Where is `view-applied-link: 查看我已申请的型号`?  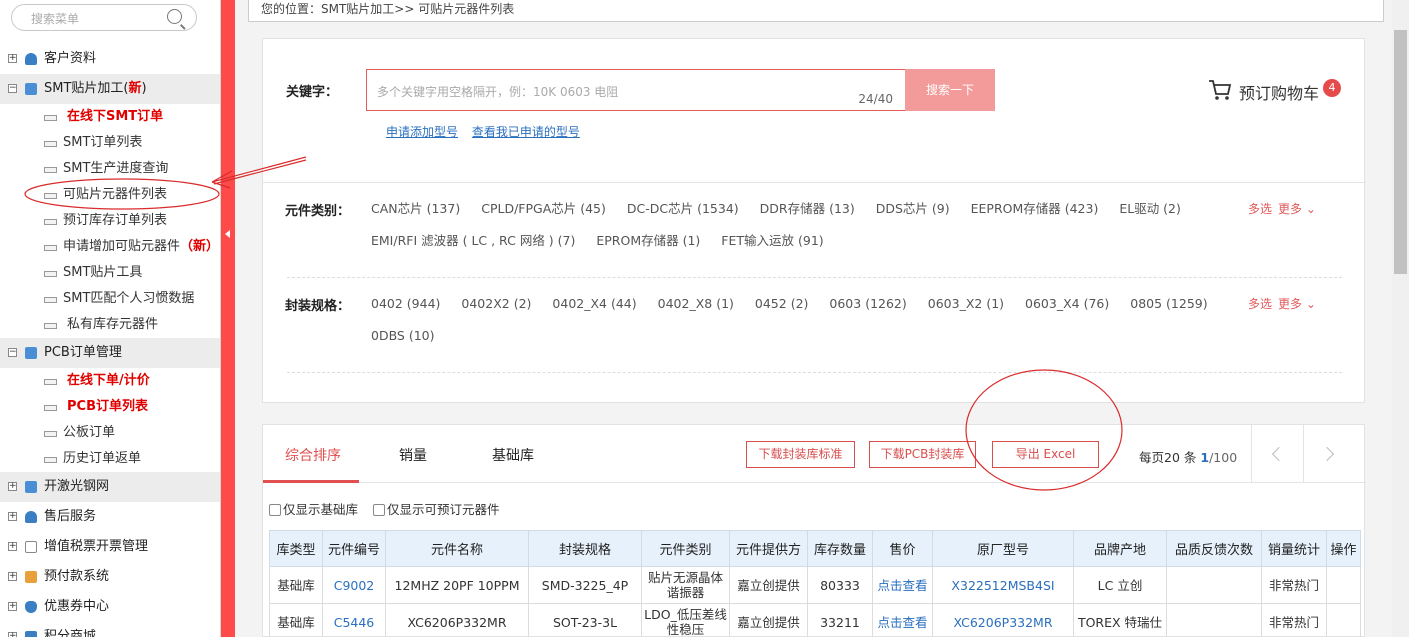 view-applied-link: 查看我已申请的型号 is located at coordinates (526, 132).